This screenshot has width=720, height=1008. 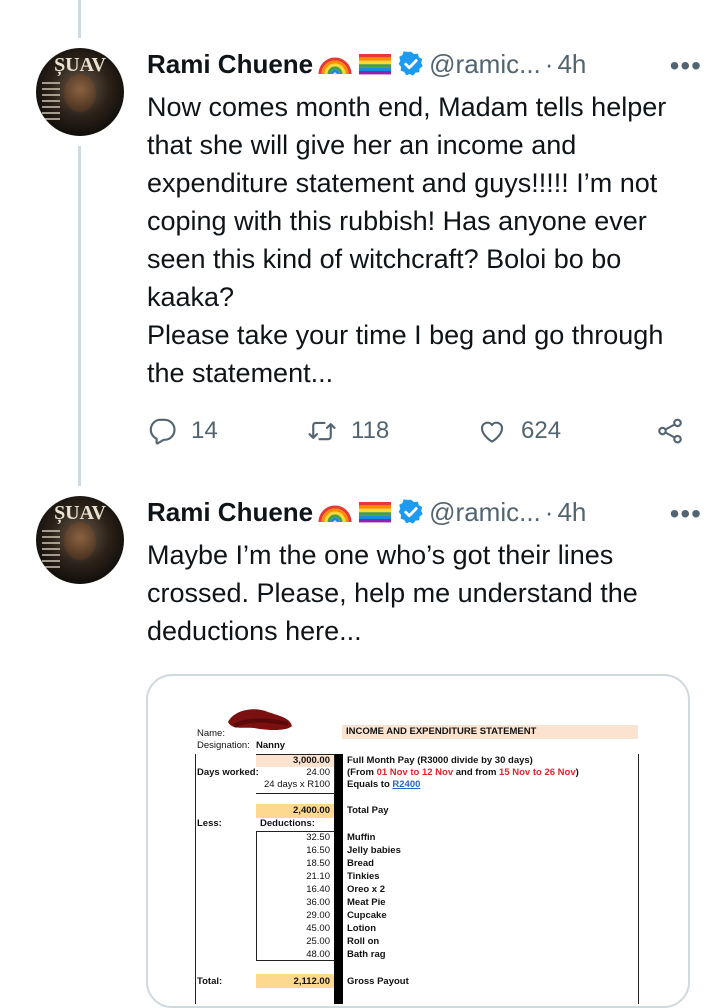 What do you see at coordinates (311, 810) in the screenshot?
I see `total-pay-amount: 2,400.00` at bounding box center [311, 810].